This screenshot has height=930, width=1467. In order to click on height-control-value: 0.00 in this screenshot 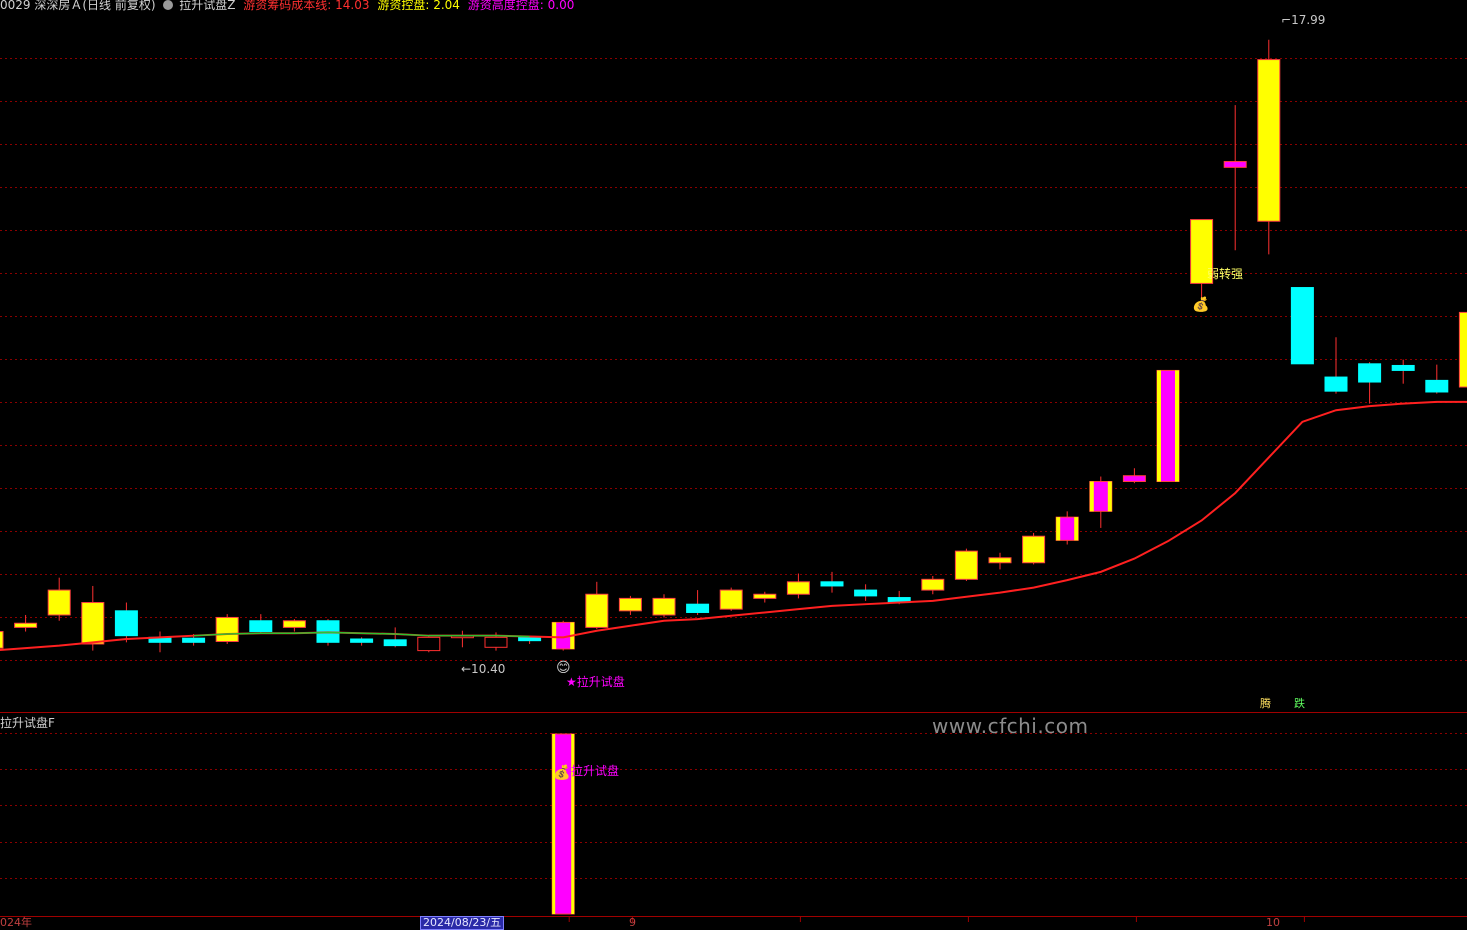, I will do `click(561, 6)`.